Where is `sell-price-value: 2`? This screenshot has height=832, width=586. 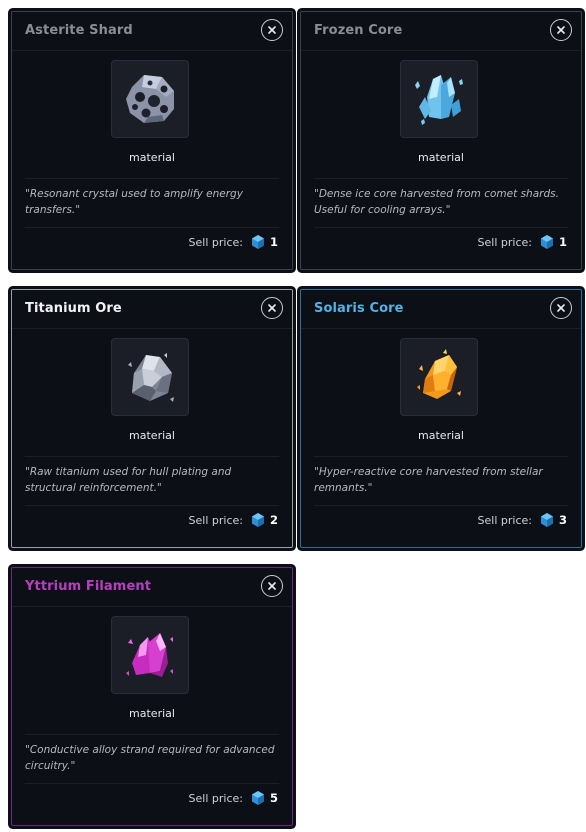
sell-price-value: 2 is located at coordinates (273, 520).